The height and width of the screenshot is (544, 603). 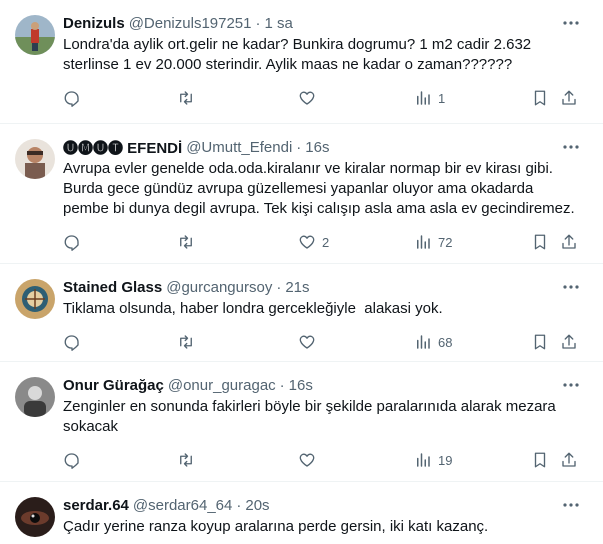 What do you see at coordinates (112, 287) in the screenshot?
I see `display-name: Stained Glass` at bounding box center [112, 287].